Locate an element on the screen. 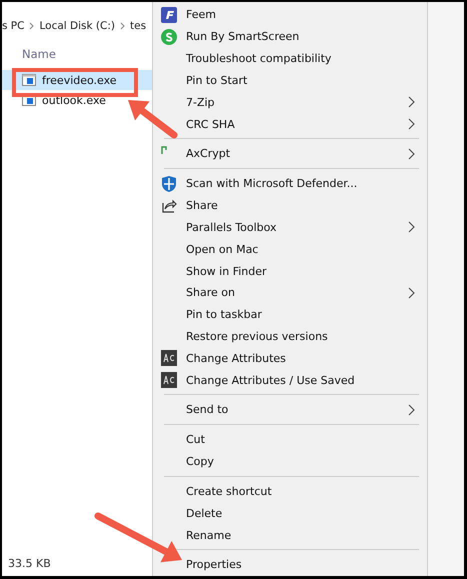  menu-item: Send to is located at coordinates (207, 409).